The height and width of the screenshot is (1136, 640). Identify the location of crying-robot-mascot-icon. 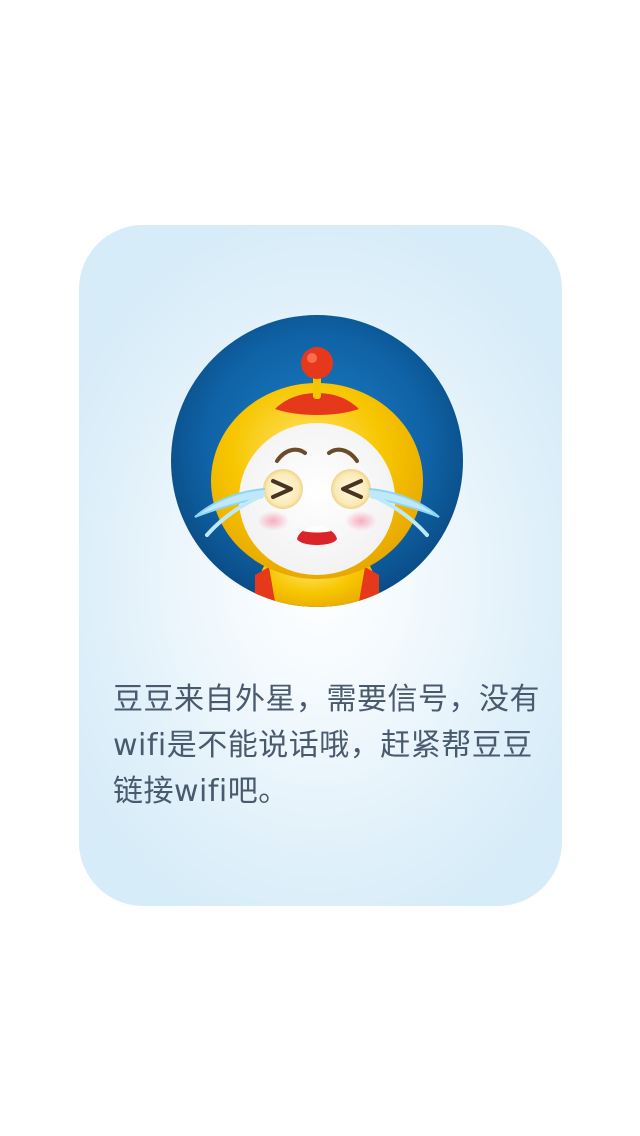
(317, 461).